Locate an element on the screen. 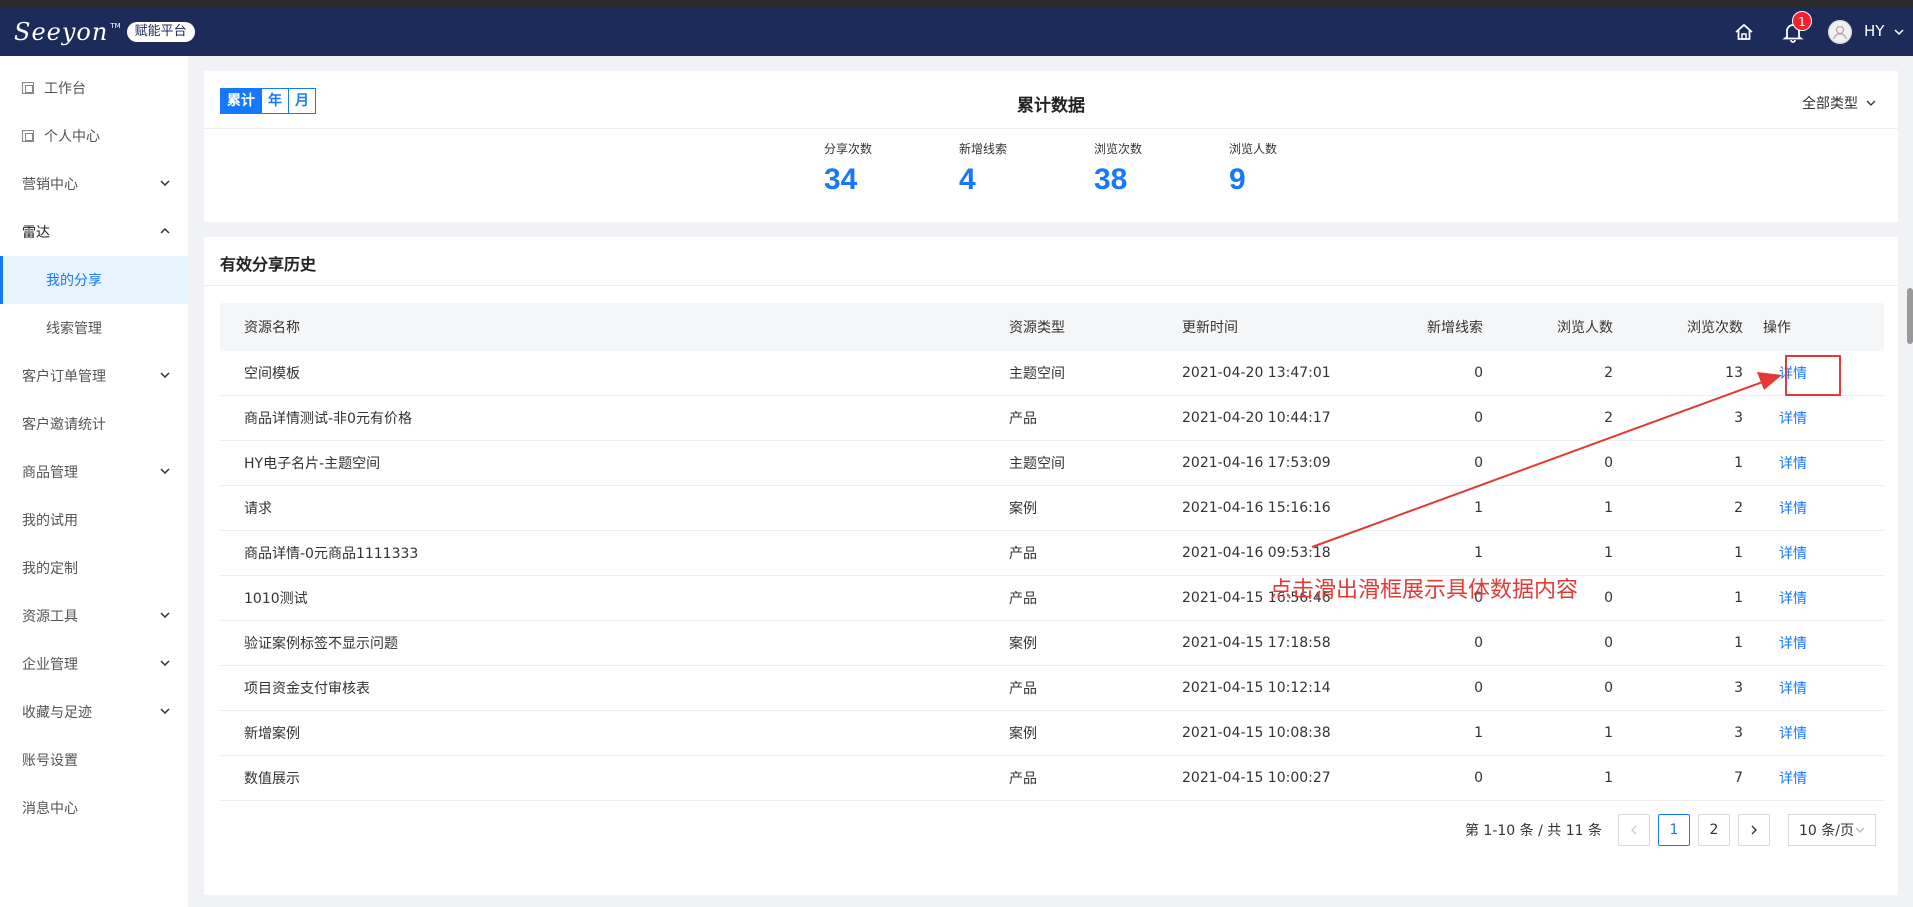  page-size-select: 10 条/页 is located at coordinates (1832, 830).